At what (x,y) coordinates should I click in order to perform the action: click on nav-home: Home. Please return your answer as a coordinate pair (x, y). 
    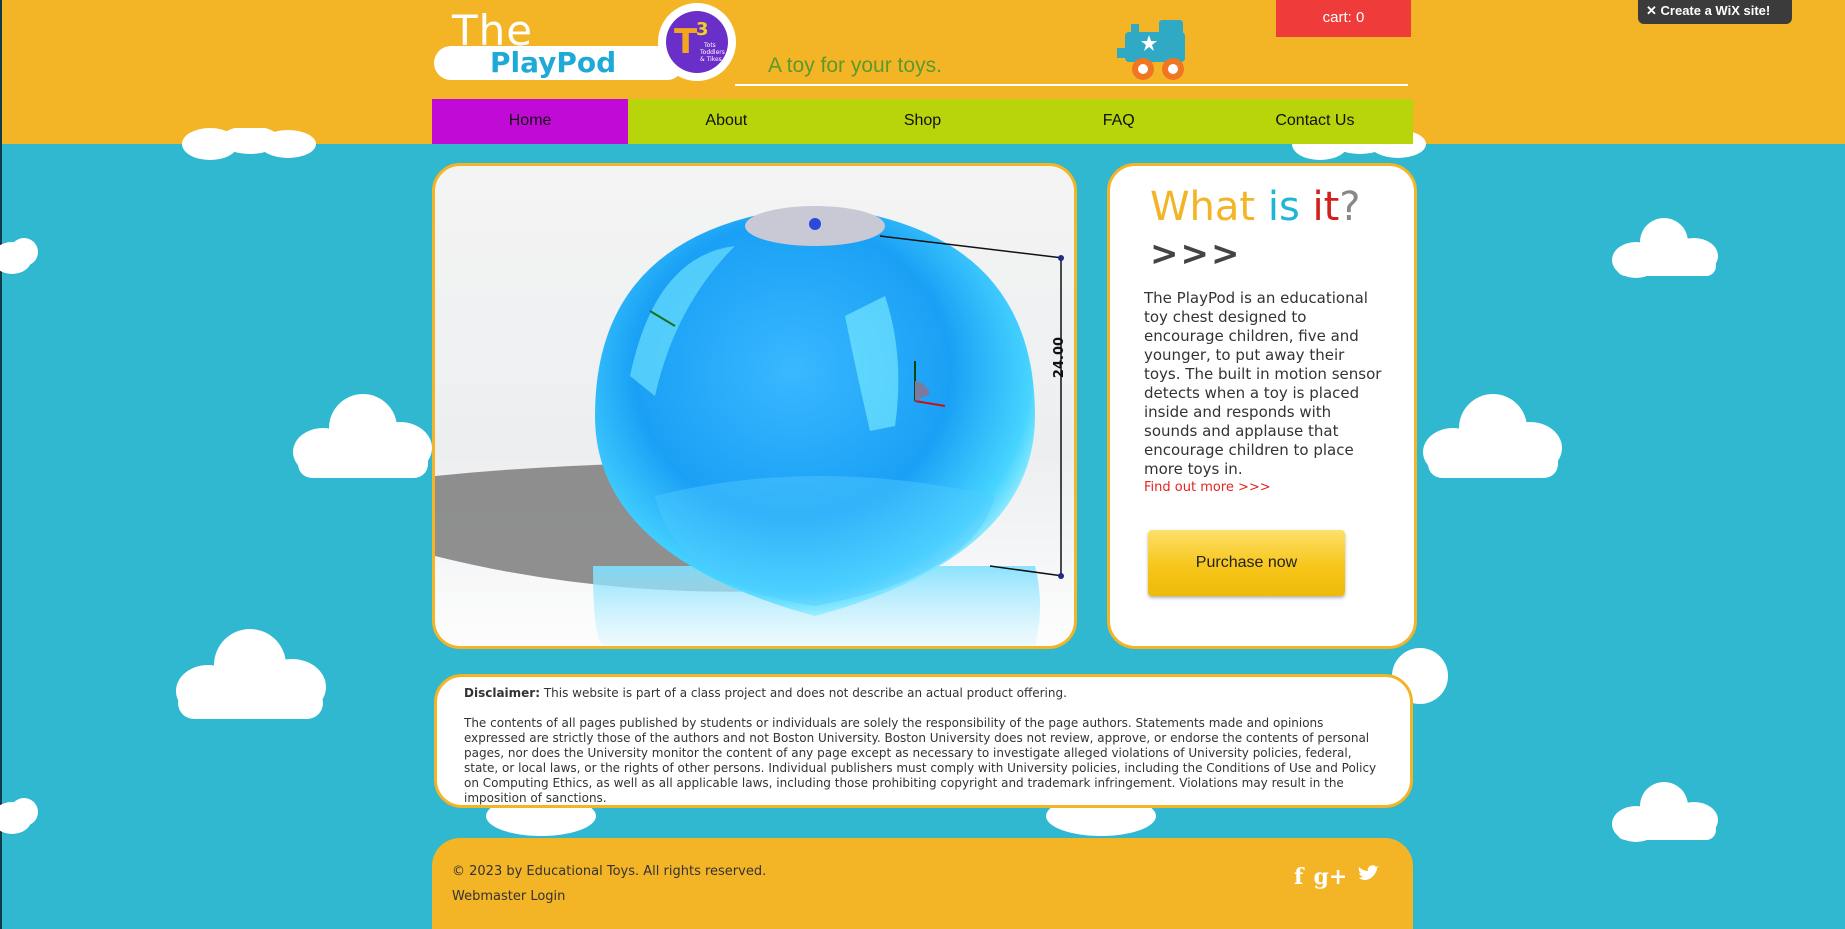
    Looking at the image, I should click on (530, 121).